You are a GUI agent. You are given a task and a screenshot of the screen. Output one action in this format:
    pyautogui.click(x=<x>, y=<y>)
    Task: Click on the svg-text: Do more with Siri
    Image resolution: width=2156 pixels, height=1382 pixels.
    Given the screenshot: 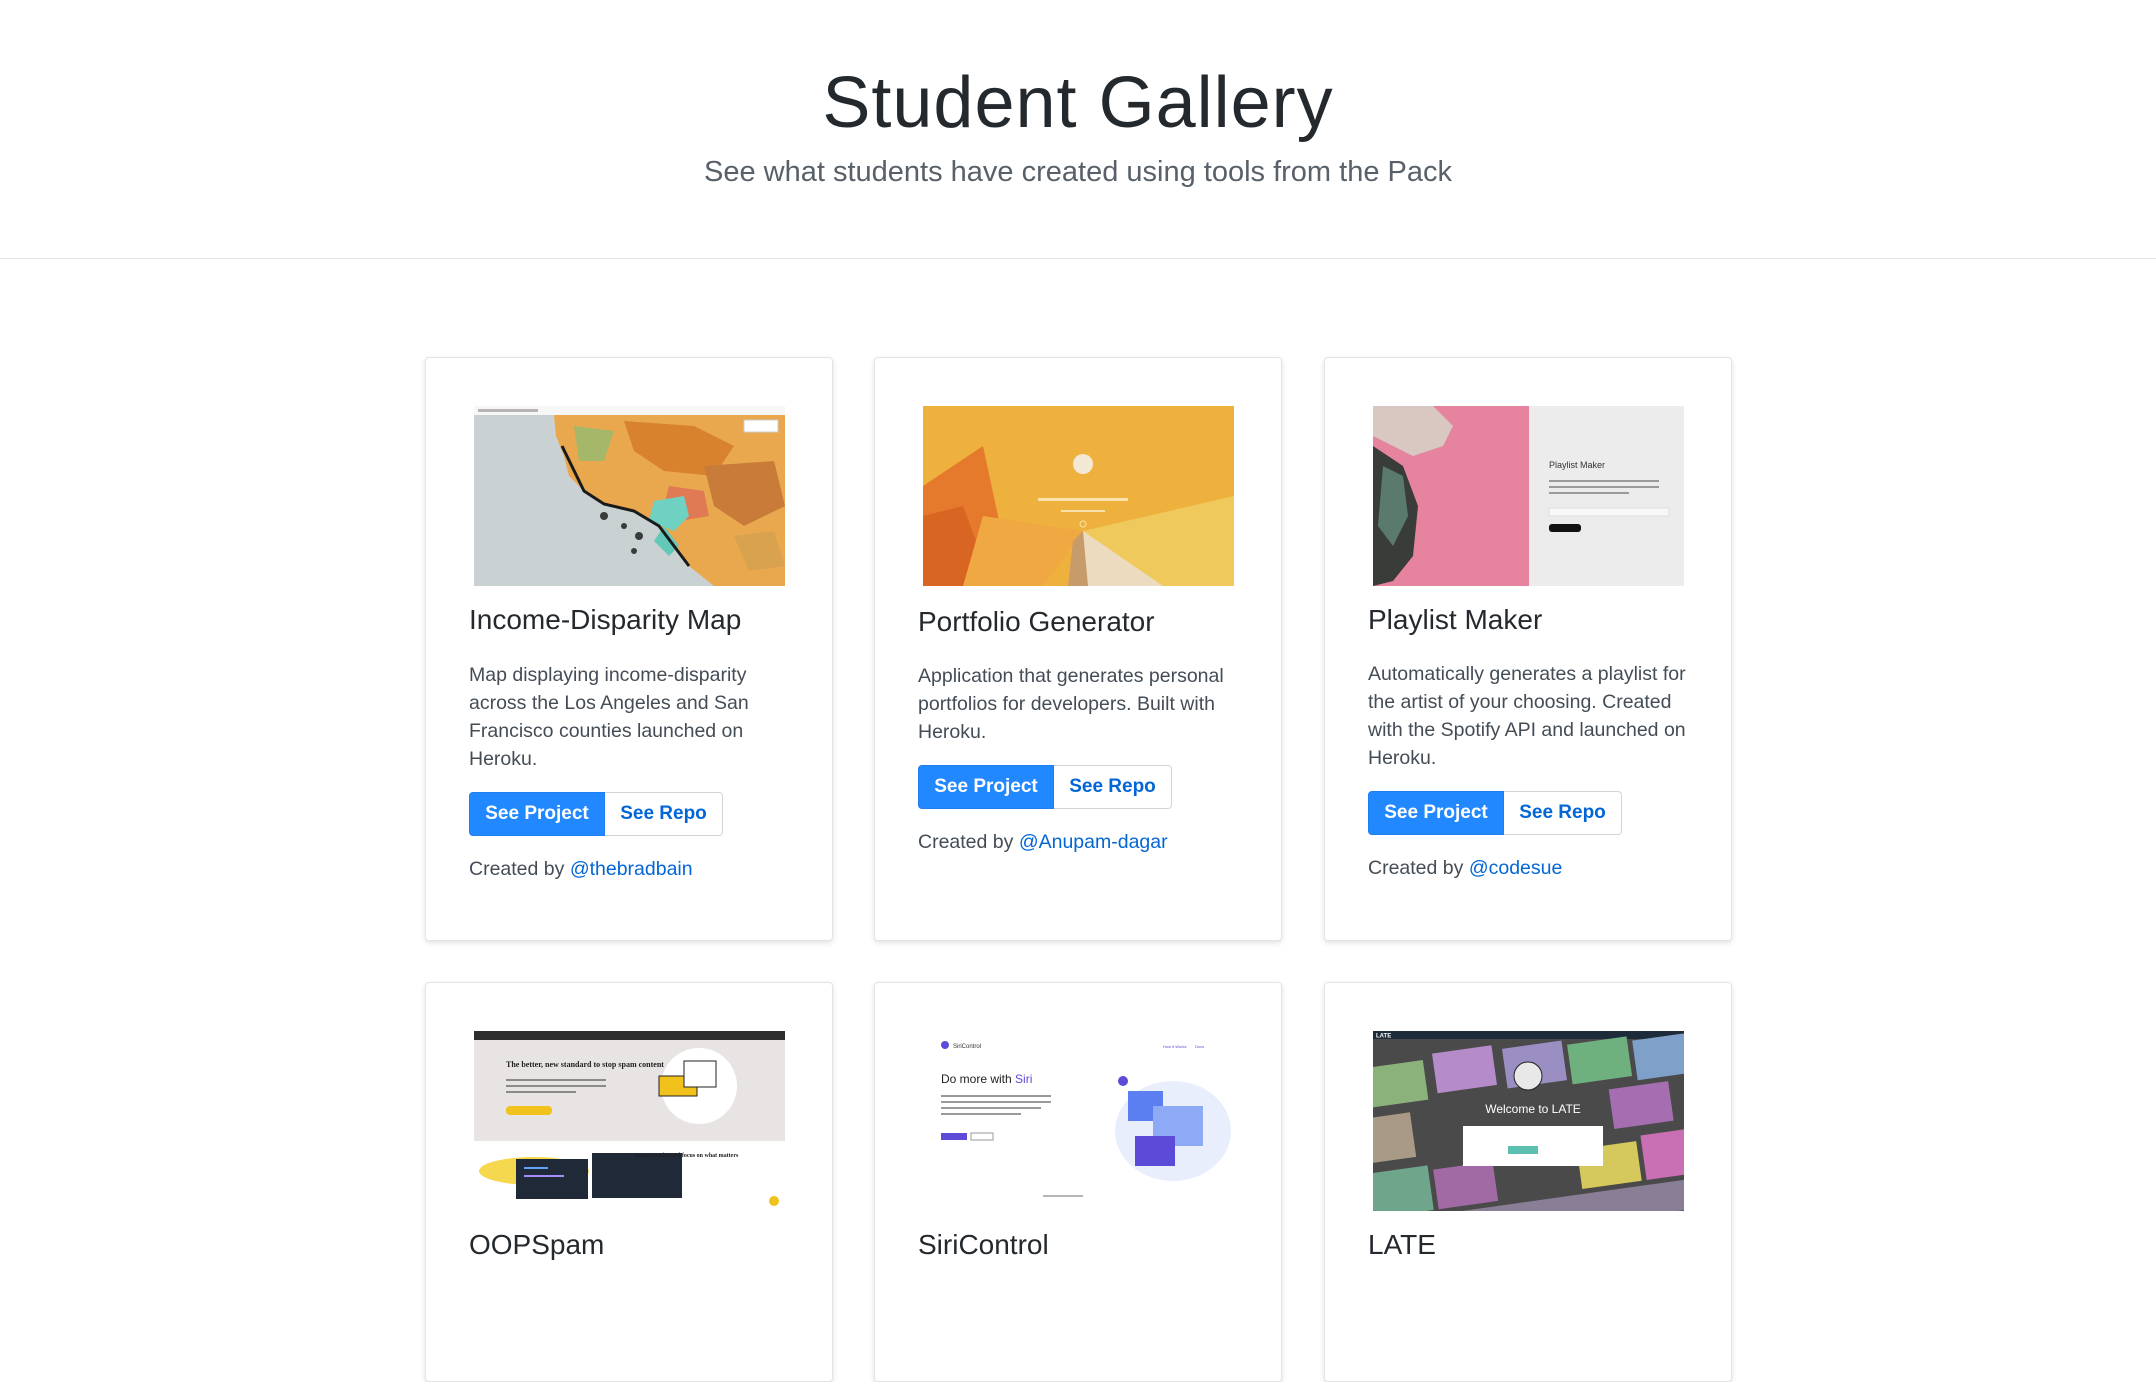 What is the action you would take?
    pyautogui.click(x=986, y=1079)
    